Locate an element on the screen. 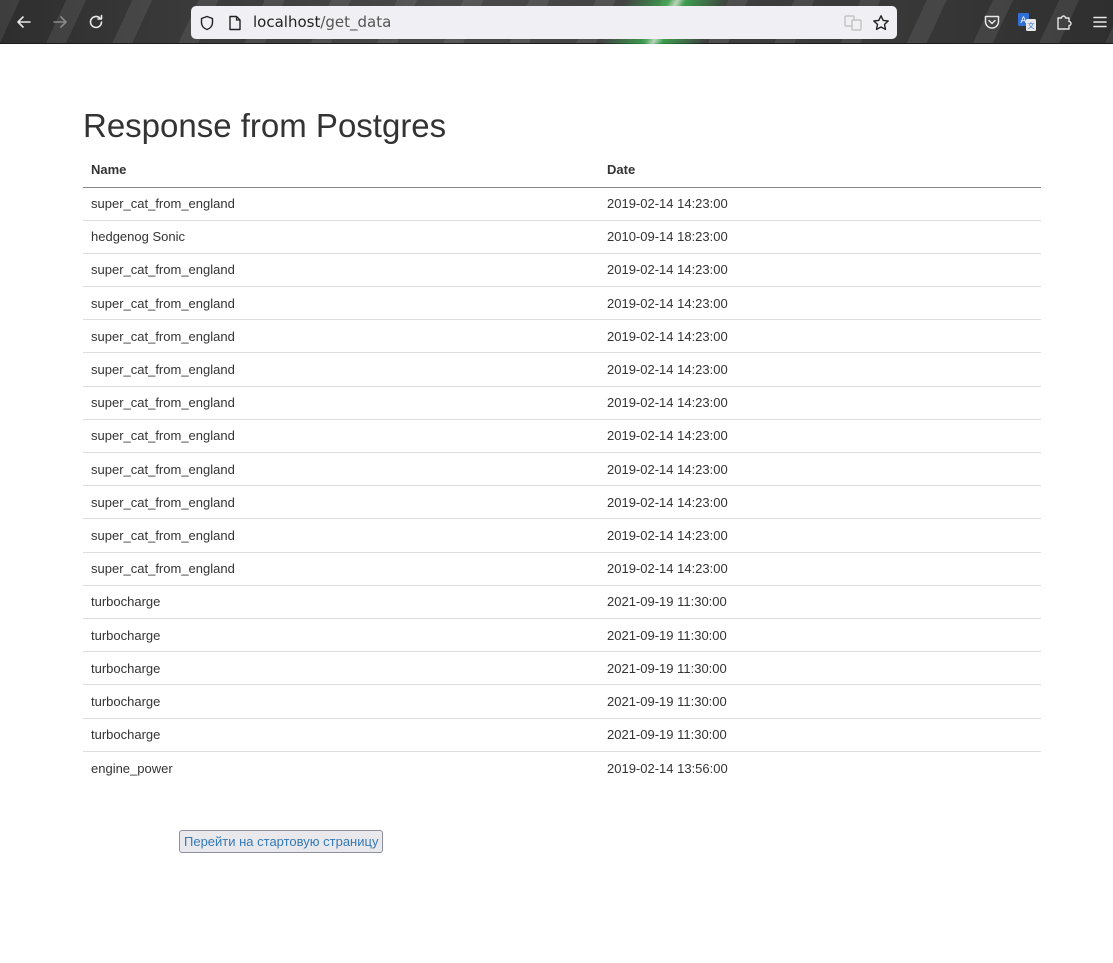  translate-extension-icon: A文 is located at coordinates (1027, 22).